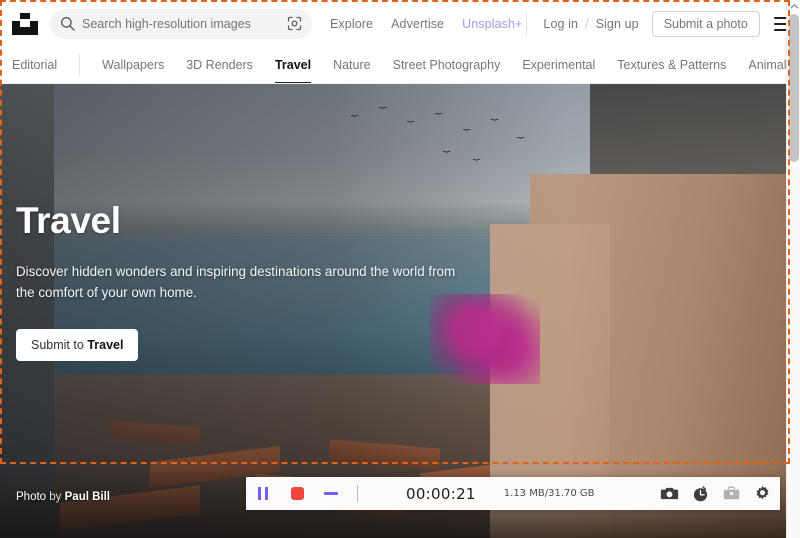 The image size is (800, 538). I want to click on search-input, so click(184, 23).